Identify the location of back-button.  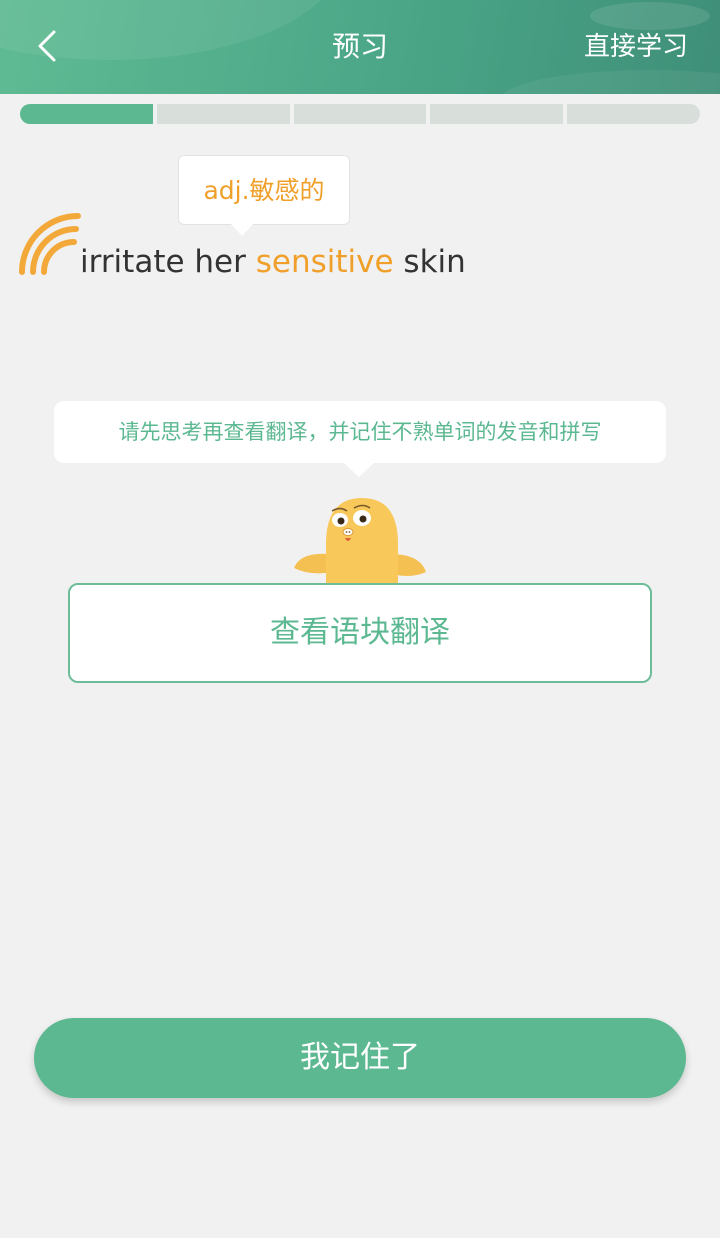
(50, 46).